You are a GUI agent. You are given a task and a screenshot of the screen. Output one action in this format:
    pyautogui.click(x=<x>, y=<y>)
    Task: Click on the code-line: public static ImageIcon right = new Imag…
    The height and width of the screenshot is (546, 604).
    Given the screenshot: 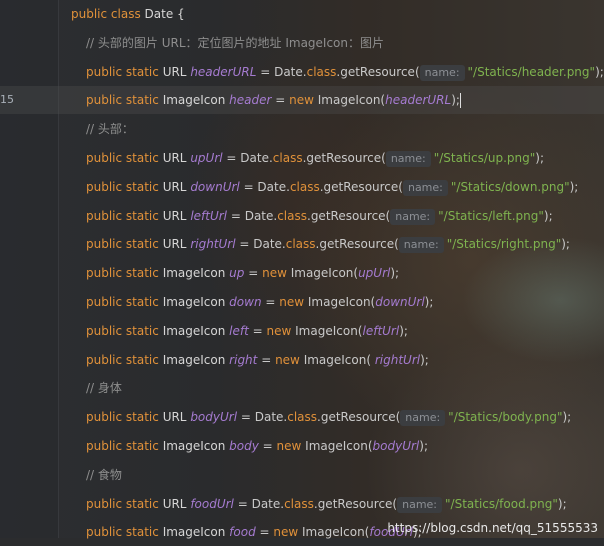 What is the action you would take?
    pyautogui.click(x=302, y=360)
    